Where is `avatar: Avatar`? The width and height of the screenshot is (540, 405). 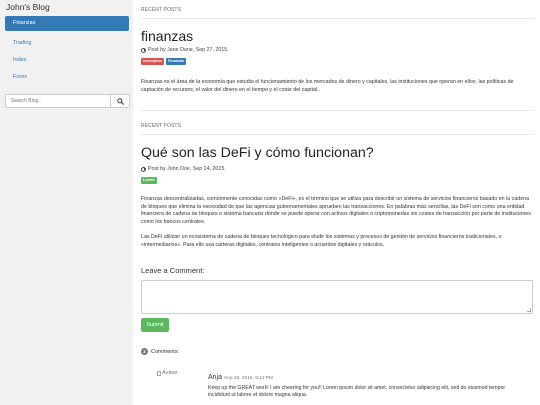
avatar: Avatar is located at coordinates (167, 373).